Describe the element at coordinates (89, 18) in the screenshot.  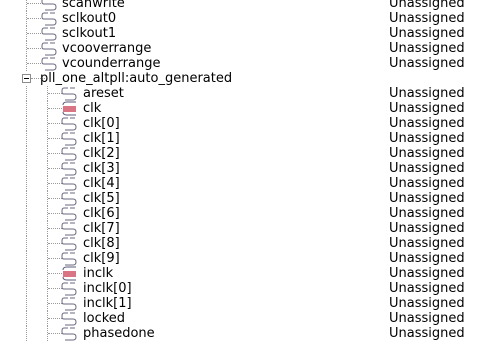
I see `pin-name: sclkout0` at that location.